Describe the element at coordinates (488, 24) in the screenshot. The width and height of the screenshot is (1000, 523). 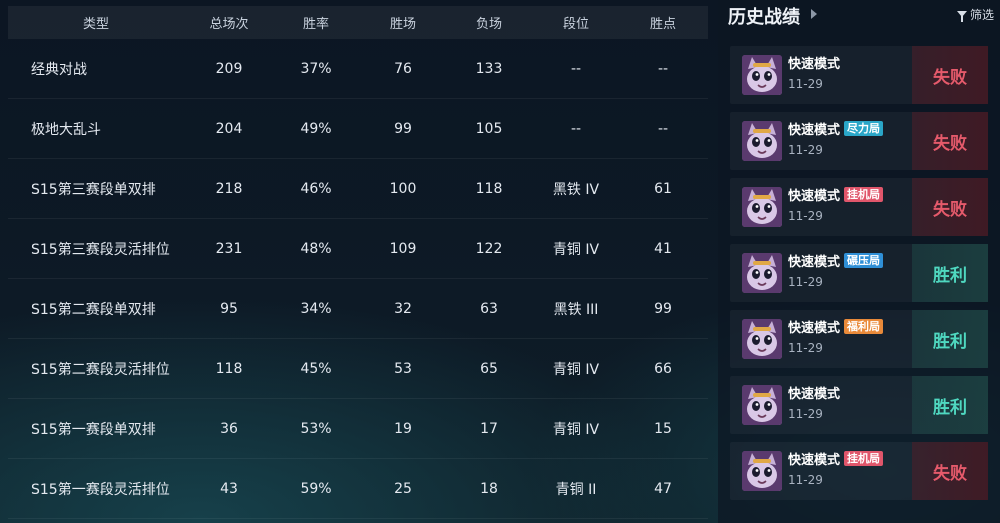
I see `header-loss: 负场` at that location.